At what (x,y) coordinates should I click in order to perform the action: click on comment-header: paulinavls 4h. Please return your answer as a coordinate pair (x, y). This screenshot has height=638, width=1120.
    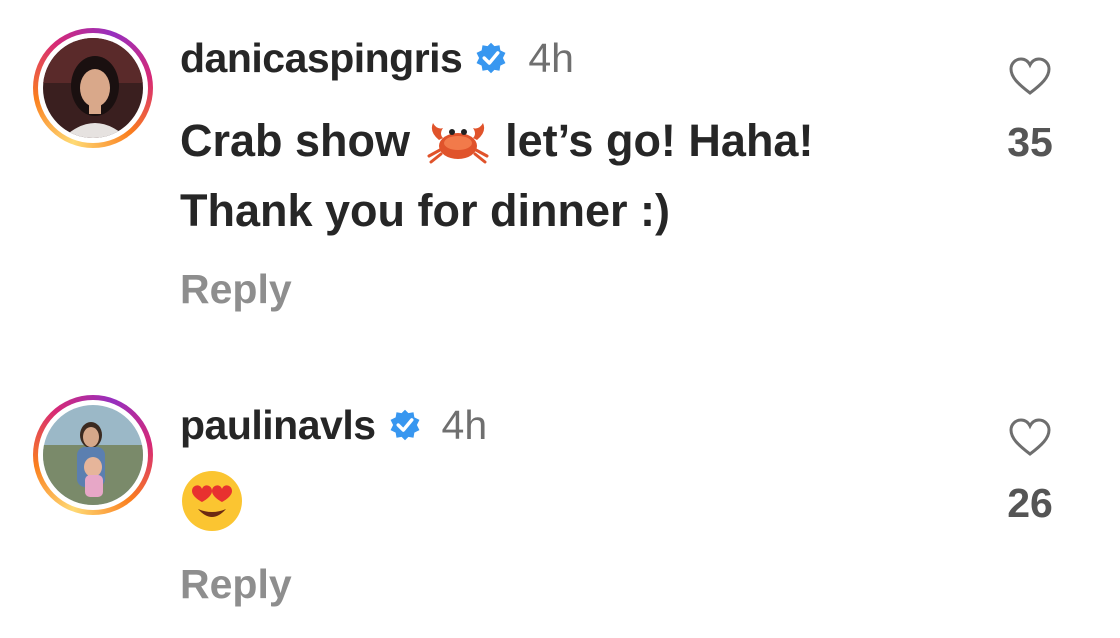
    Looking at the image, I should click on (580, 425).